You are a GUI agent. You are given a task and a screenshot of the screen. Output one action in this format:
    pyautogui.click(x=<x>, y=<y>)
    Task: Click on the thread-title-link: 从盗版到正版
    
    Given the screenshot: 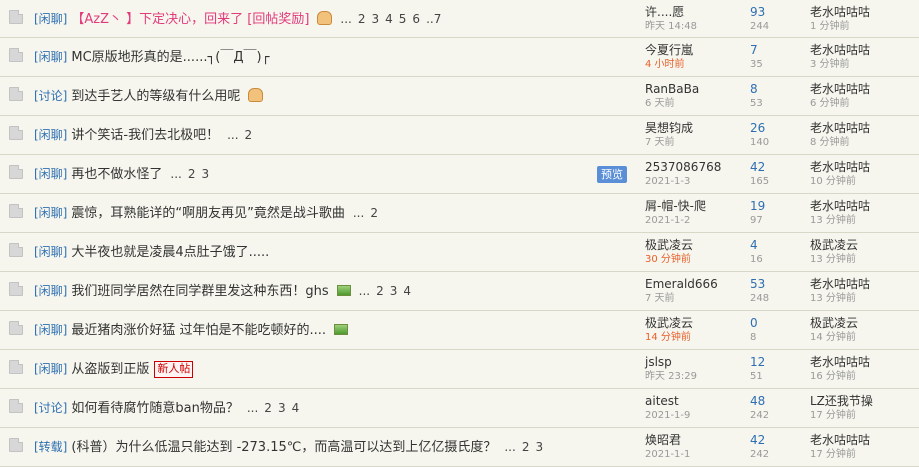 What is the action you would take?
    pyautogui.click(x=110, y=369)
    